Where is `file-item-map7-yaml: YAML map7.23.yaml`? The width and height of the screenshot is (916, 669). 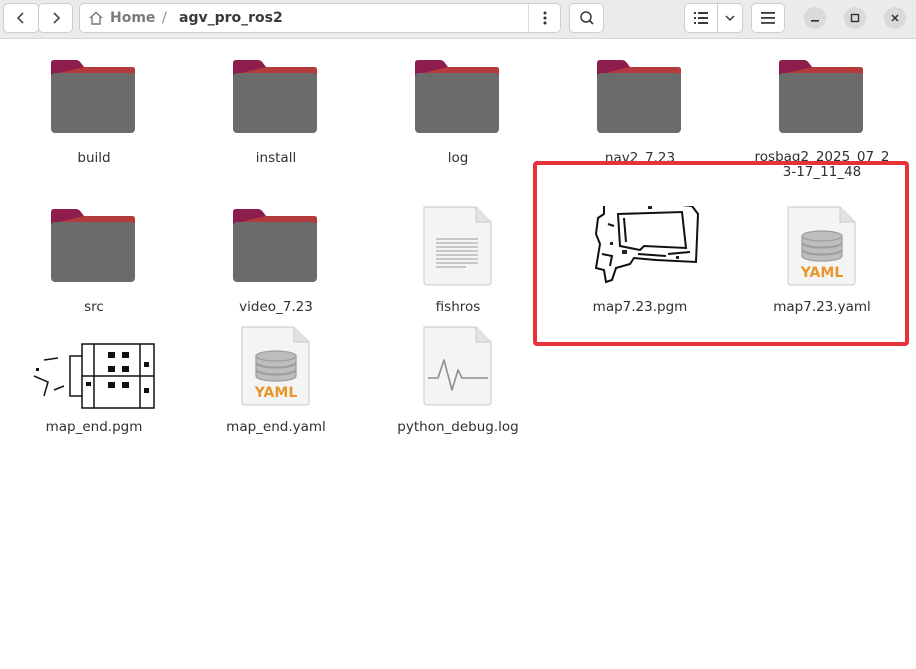 file-item-map7-yaml: YAML map7.23.yaml is located at coordinates (822, 261).